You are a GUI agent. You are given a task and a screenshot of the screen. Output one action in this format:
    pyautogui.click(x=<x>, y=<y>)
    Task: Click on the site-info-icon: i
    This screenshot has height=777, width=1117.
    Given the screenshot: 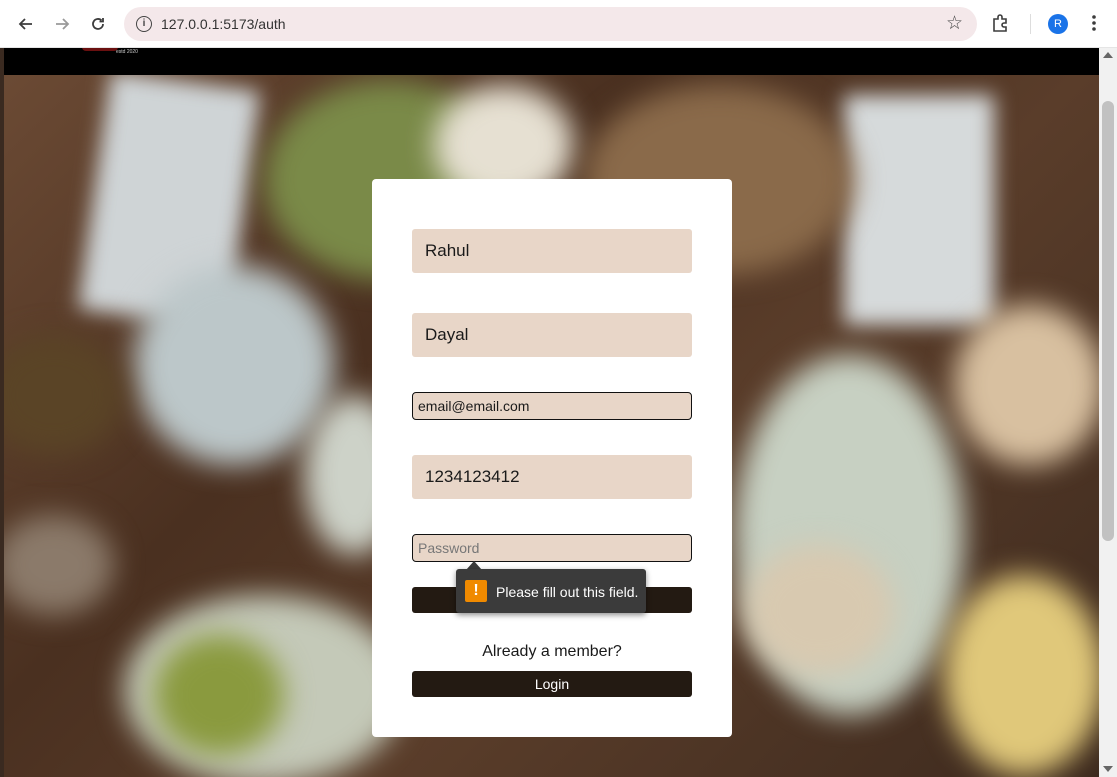 What is the action you would take?
    pyautogui.click(x=144, y=24)
    